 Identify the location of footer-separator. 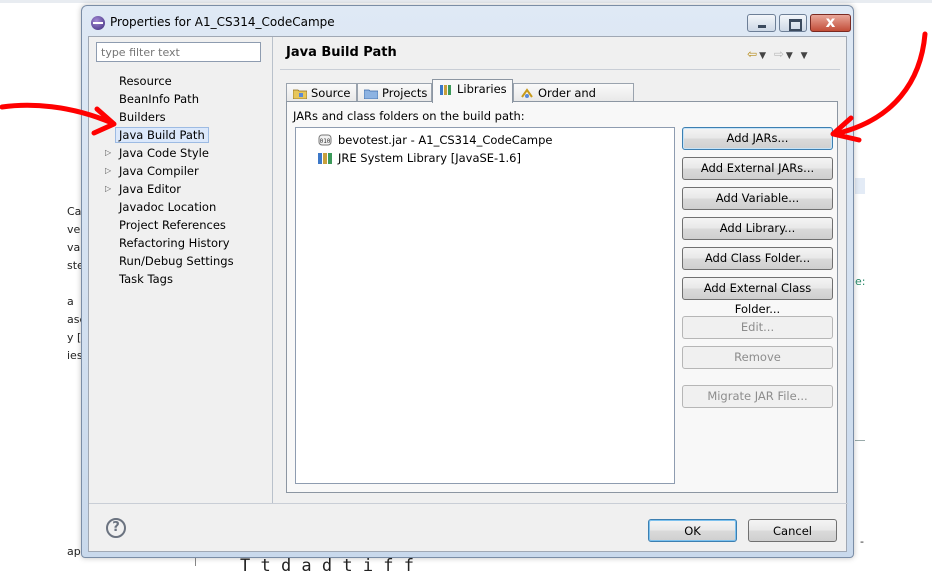
(468, 503).